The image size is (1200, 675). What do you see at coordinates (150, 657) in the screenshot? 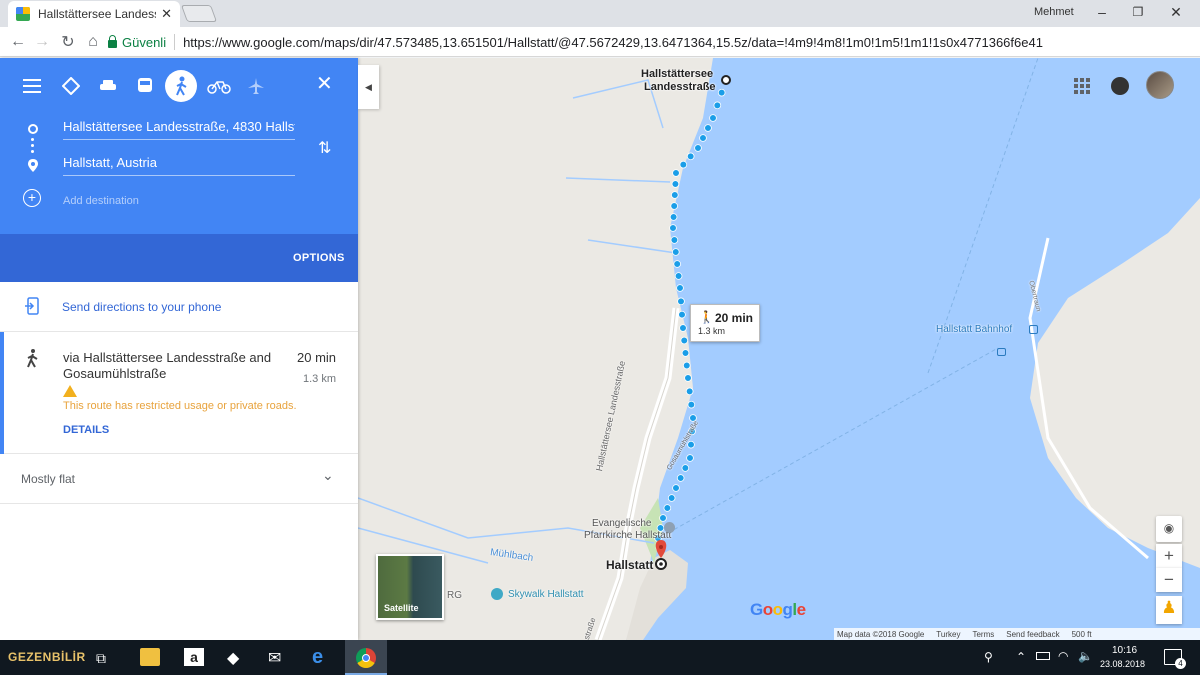
I see `file-explorer-icon` at bounding box center [150, 657].